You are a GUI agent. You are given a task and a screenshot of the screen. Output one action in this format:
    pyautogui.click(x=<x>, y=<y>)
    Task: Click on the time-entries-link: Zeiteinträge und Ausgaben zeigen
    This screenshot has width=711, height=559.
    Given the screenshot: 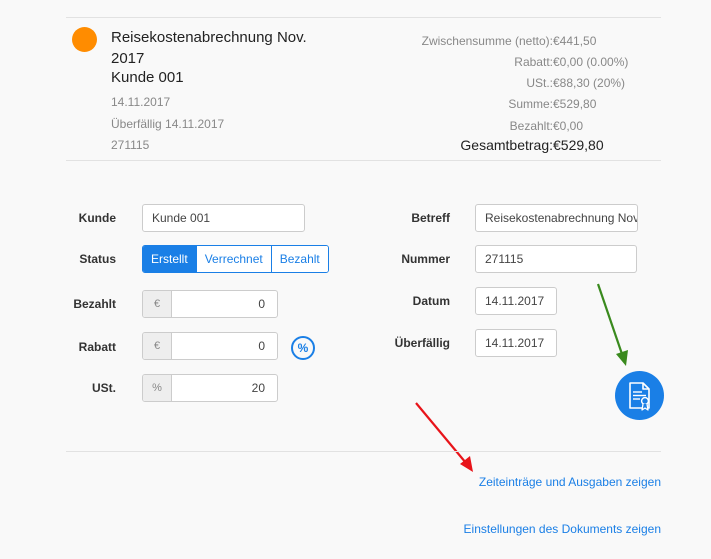 What is the action you would take?
    pyautogui.click(x=570, y=482)
    